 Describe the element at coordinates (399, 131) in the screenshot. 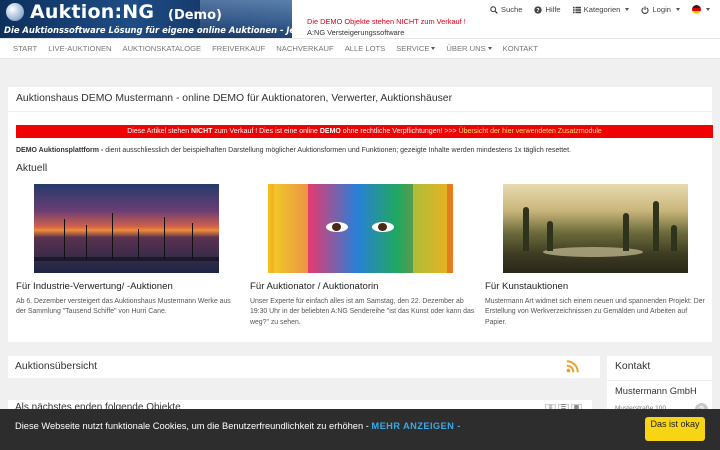

I see `banner-text-post: ohne rechtliche Verpflichtungen! >>>` at that location.